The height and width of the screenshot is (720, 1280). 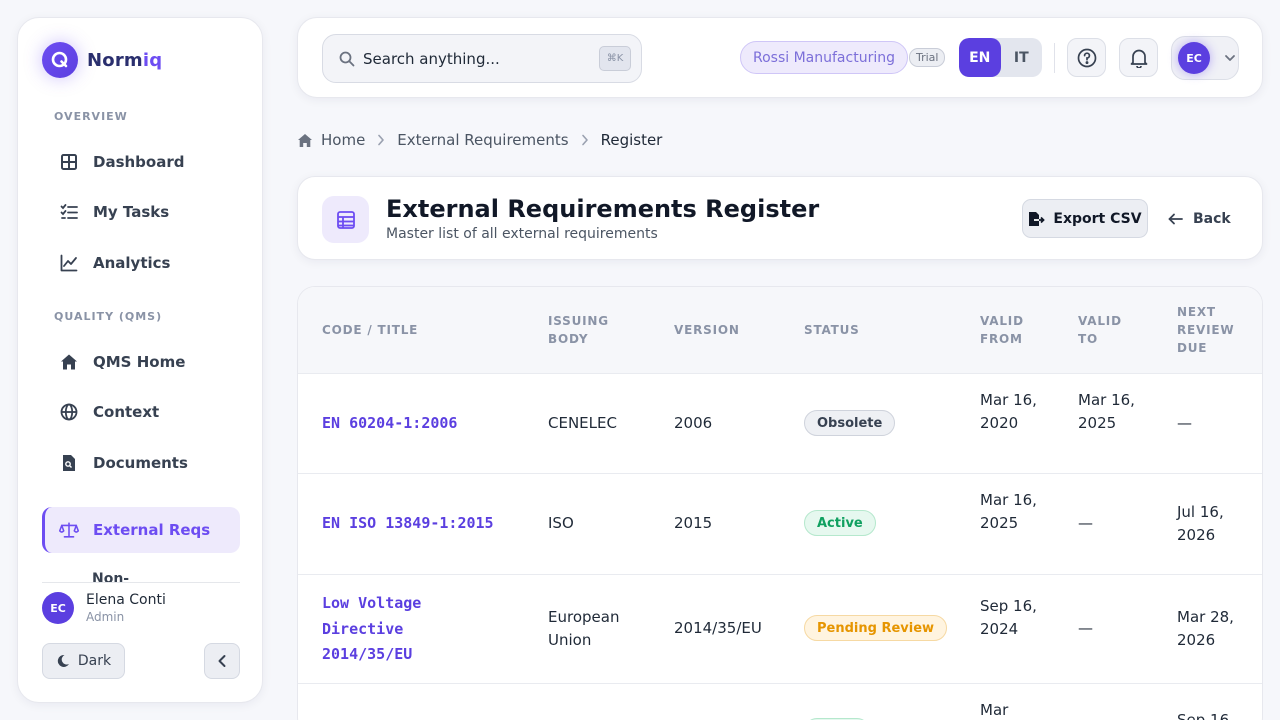 I want to click on next-review-due: Sep 16, so click(x=1203, y=715).